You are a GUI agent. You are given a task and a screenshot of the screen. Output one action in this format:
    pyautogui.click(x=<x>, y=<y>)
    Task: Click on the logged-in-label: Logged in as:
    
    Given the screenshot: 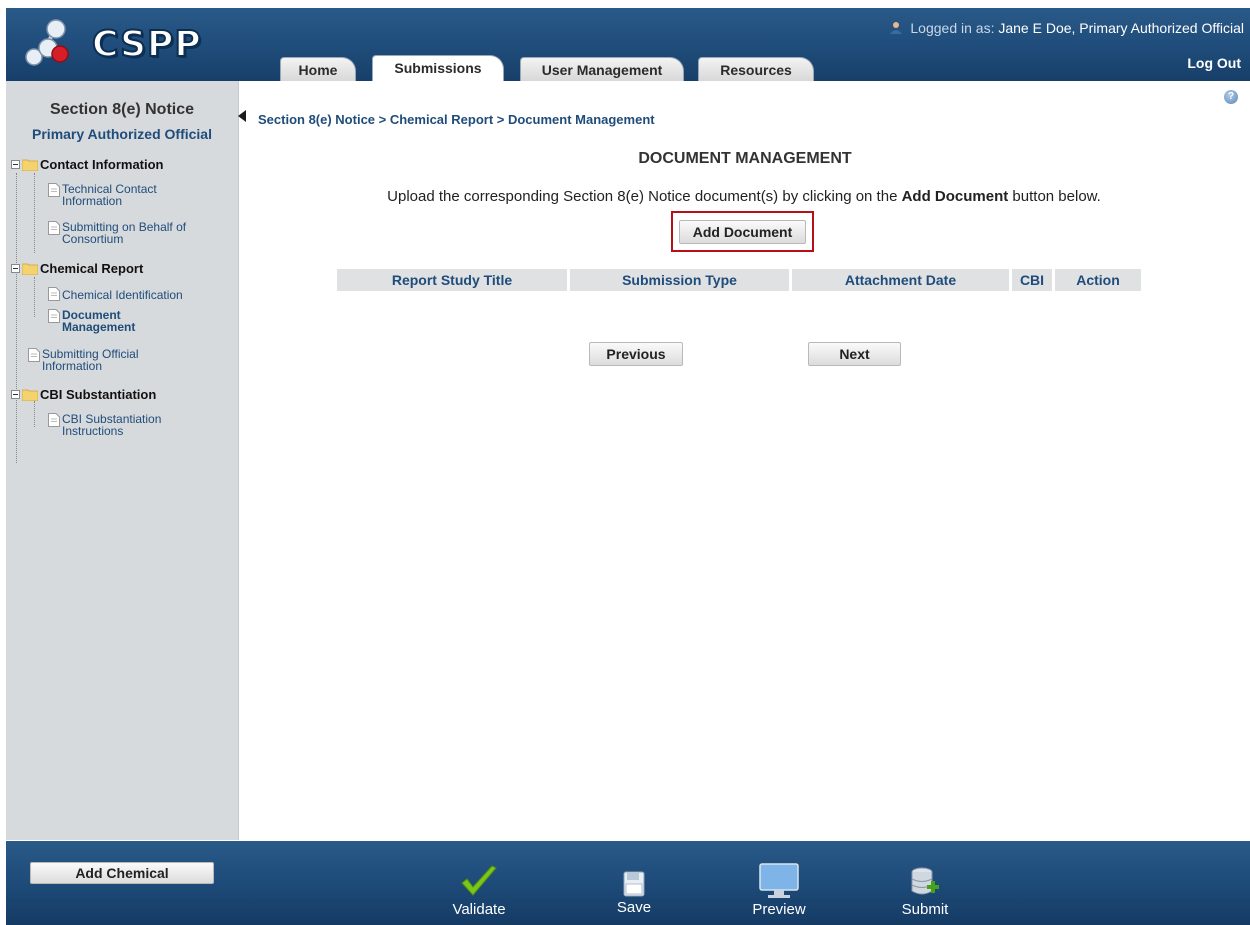 What is the action you would take?
    pyautogui.click(x=952, y=28)
    